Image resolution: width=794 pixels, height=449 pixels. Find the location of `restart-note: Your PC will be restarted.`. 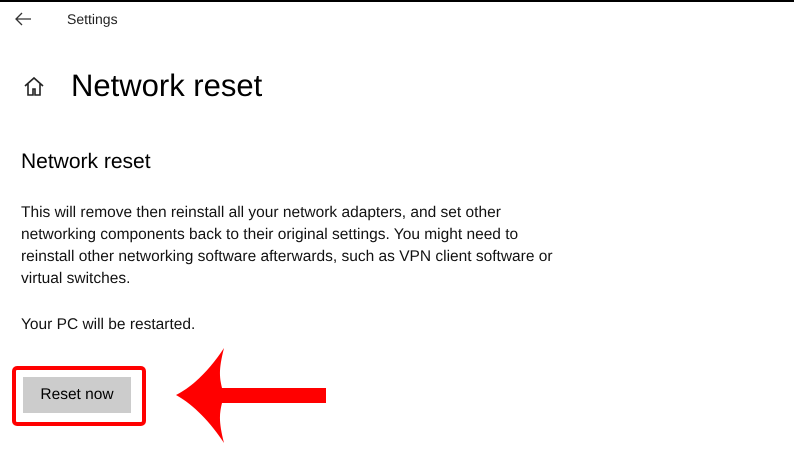

restart-note: Your PC will be restarted. is located at coordinates (108, 325).